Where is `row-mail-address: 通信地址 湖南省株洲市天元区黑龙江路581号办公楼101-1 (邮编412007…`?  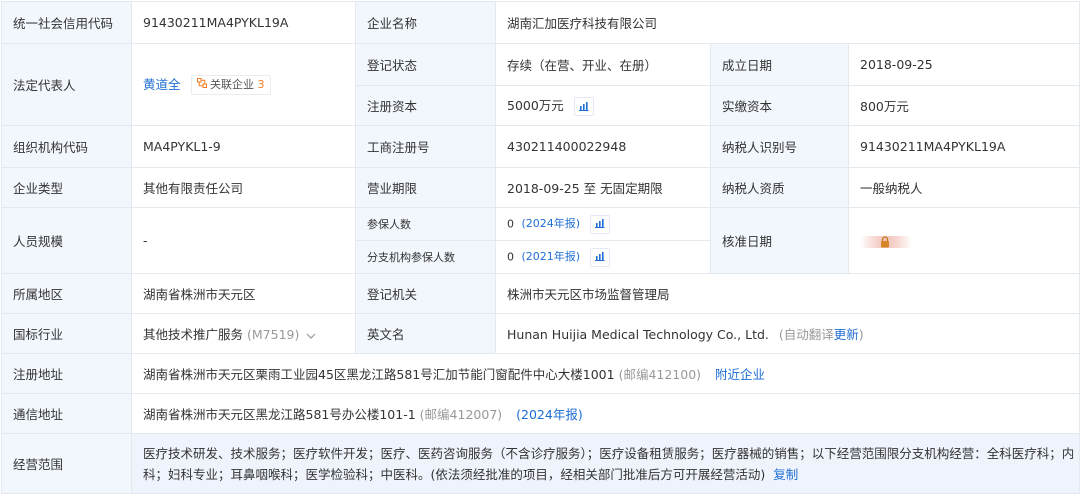 row-mail-address: 通信地址 湖南省株洲市天元区黑龙江路581号办公楼101-1 (邮编412007… is located at coordinates (540, 413).